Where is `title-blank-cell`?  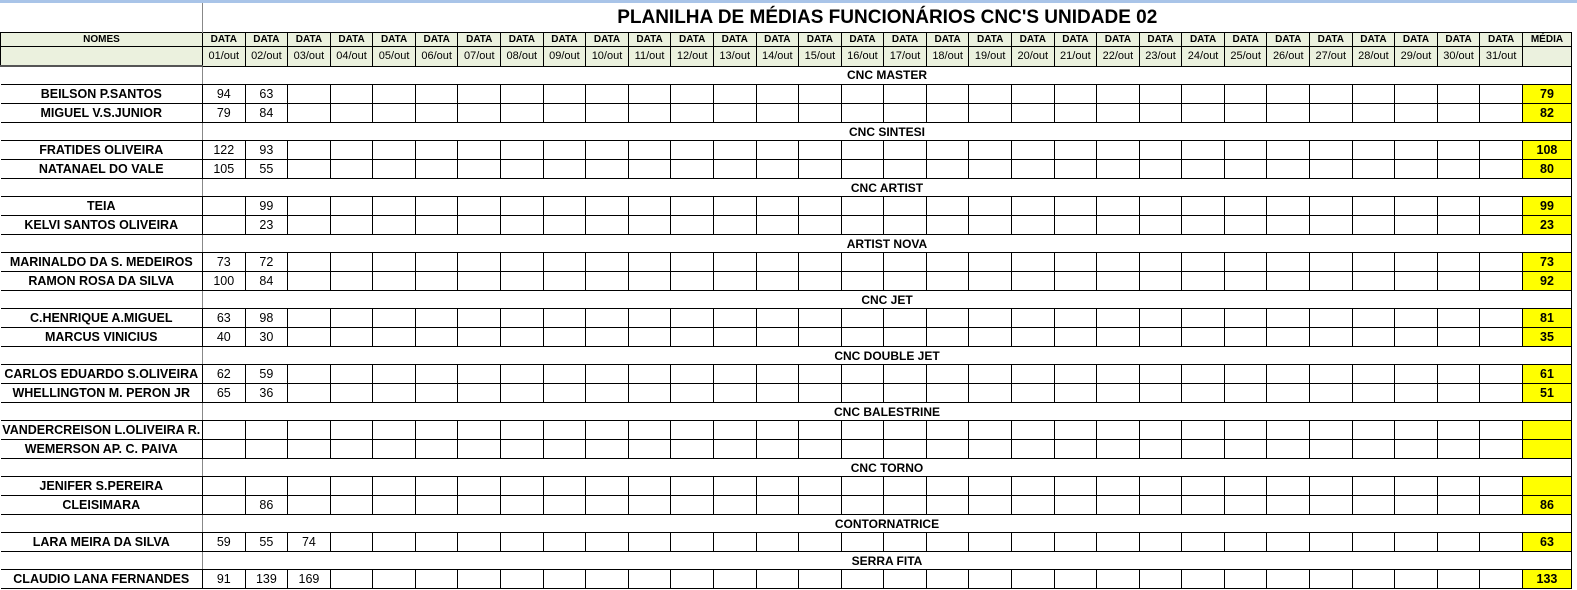
title-blank-cell is located at coordinates (102, 18).